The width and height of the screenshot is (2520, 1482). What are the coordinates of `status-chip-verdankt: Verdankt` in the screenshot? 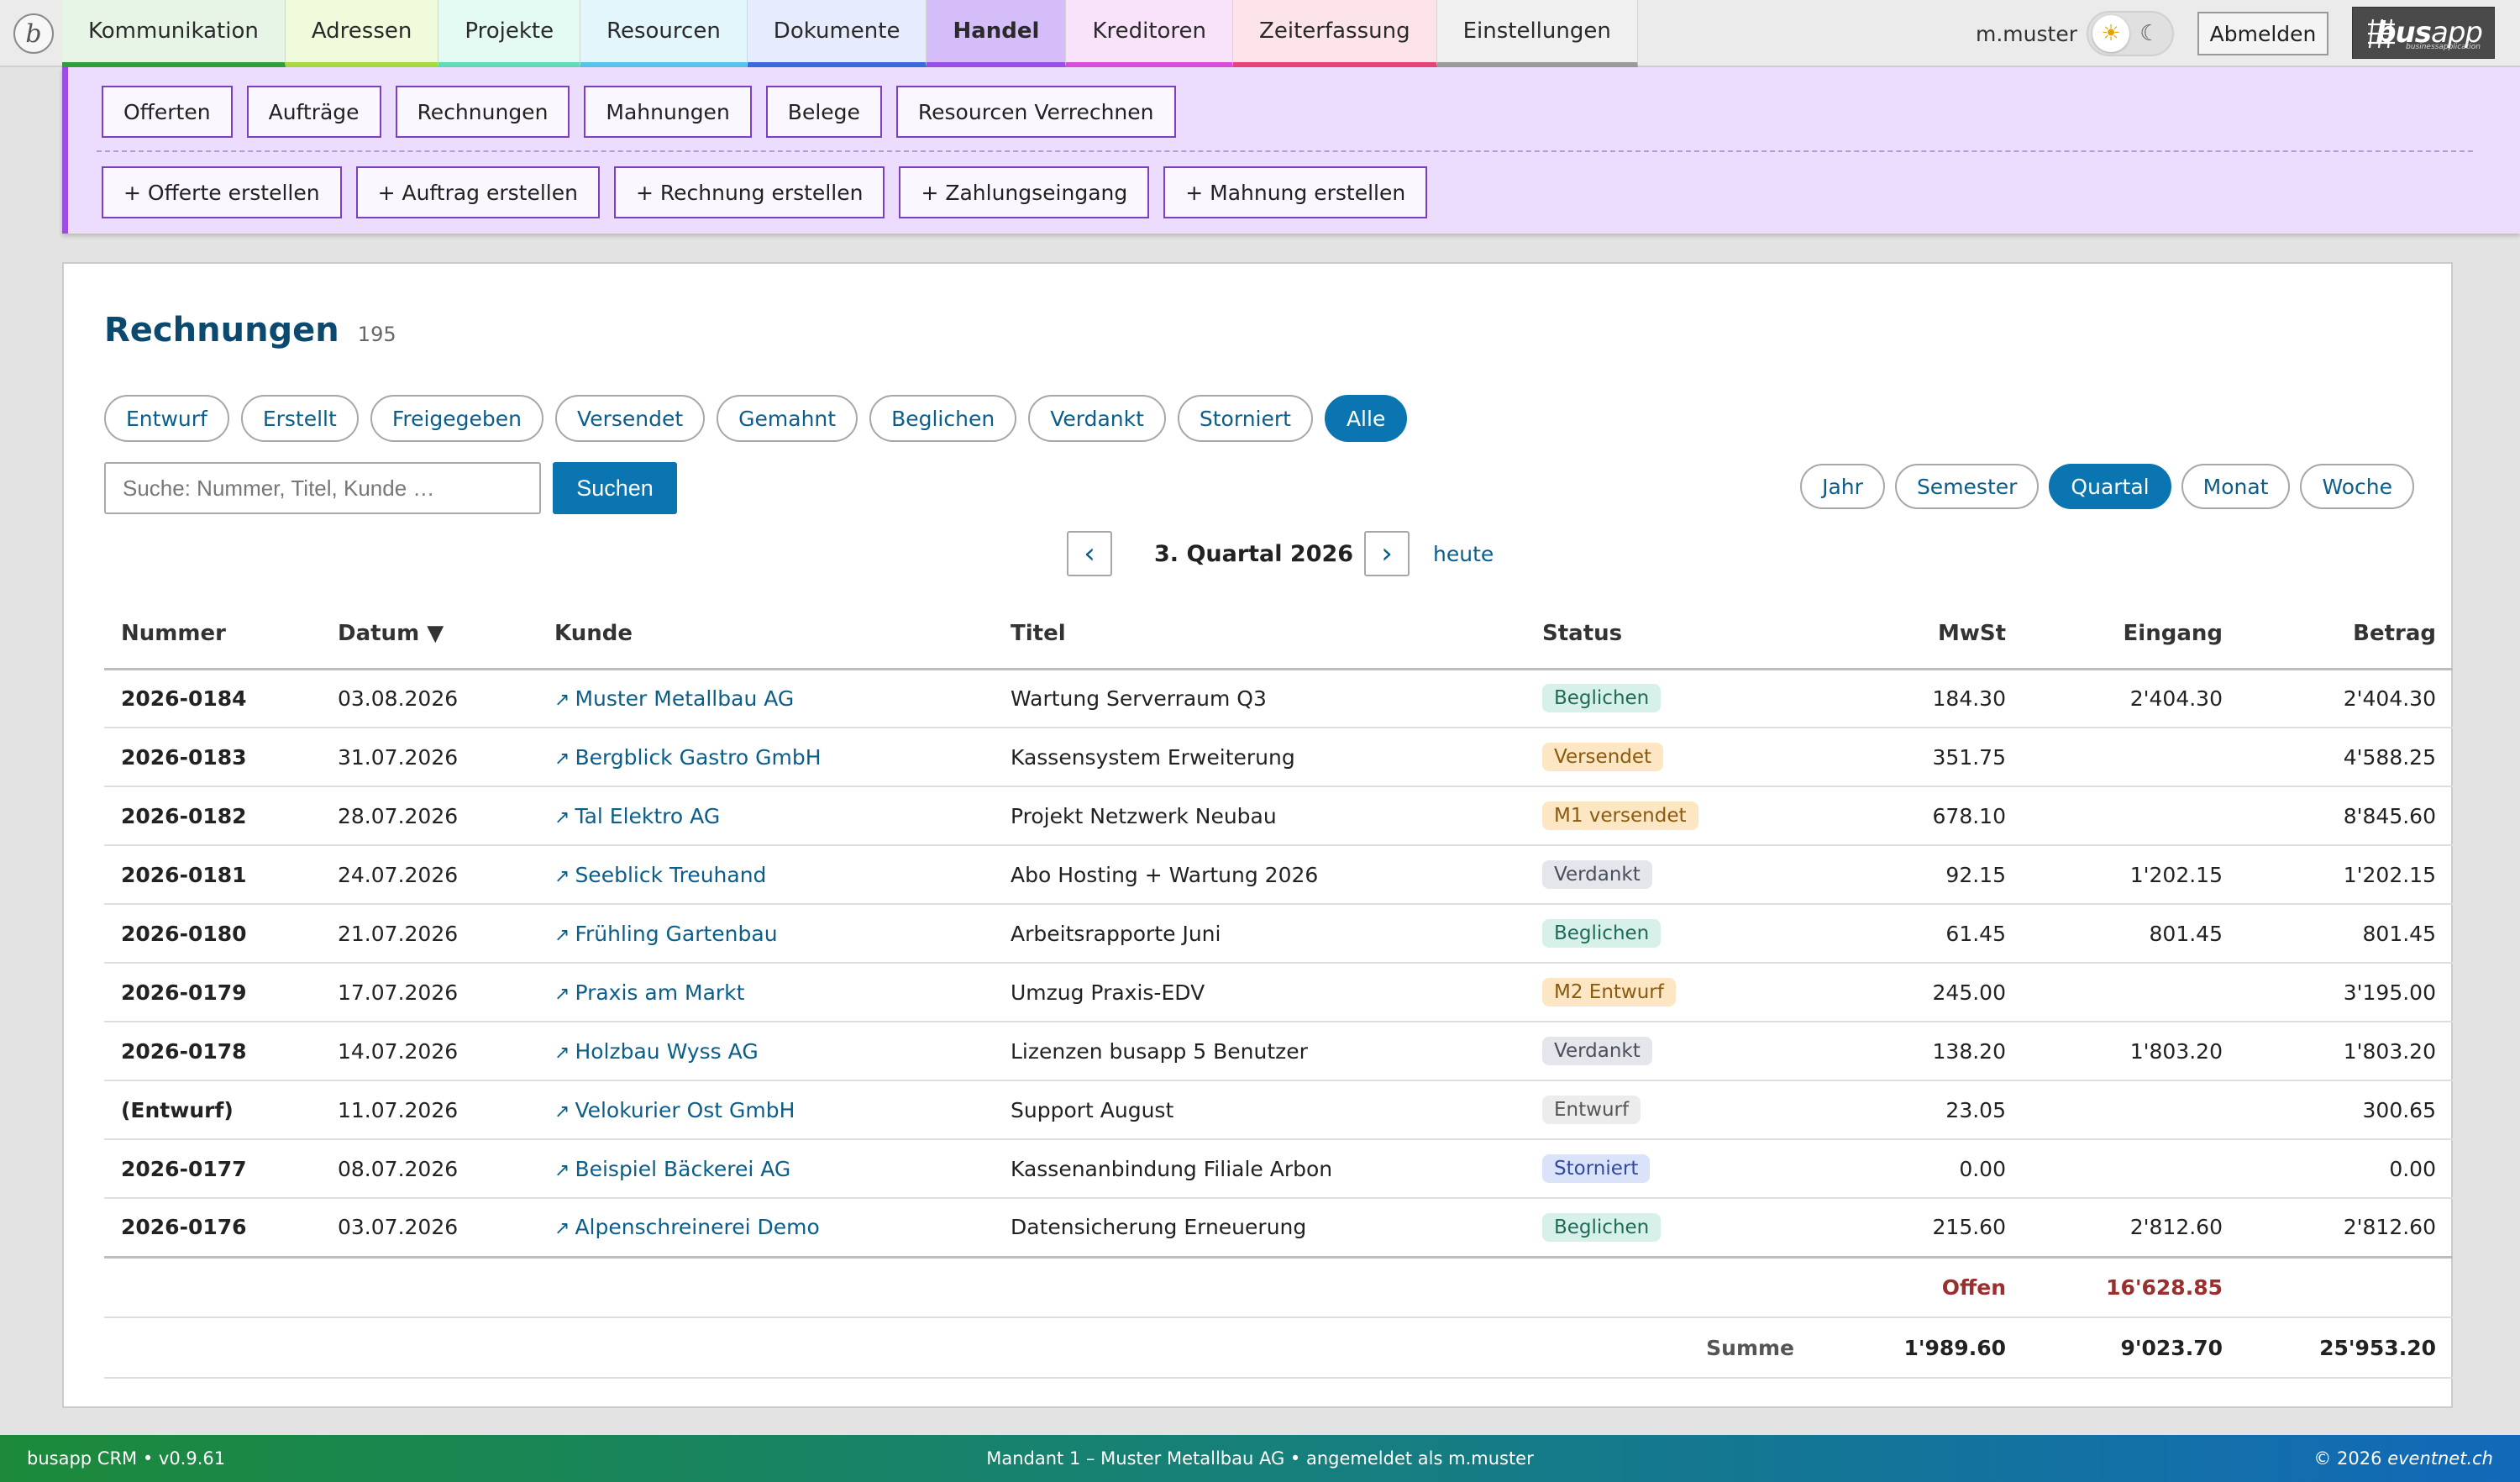 It's located at (1097, 418).